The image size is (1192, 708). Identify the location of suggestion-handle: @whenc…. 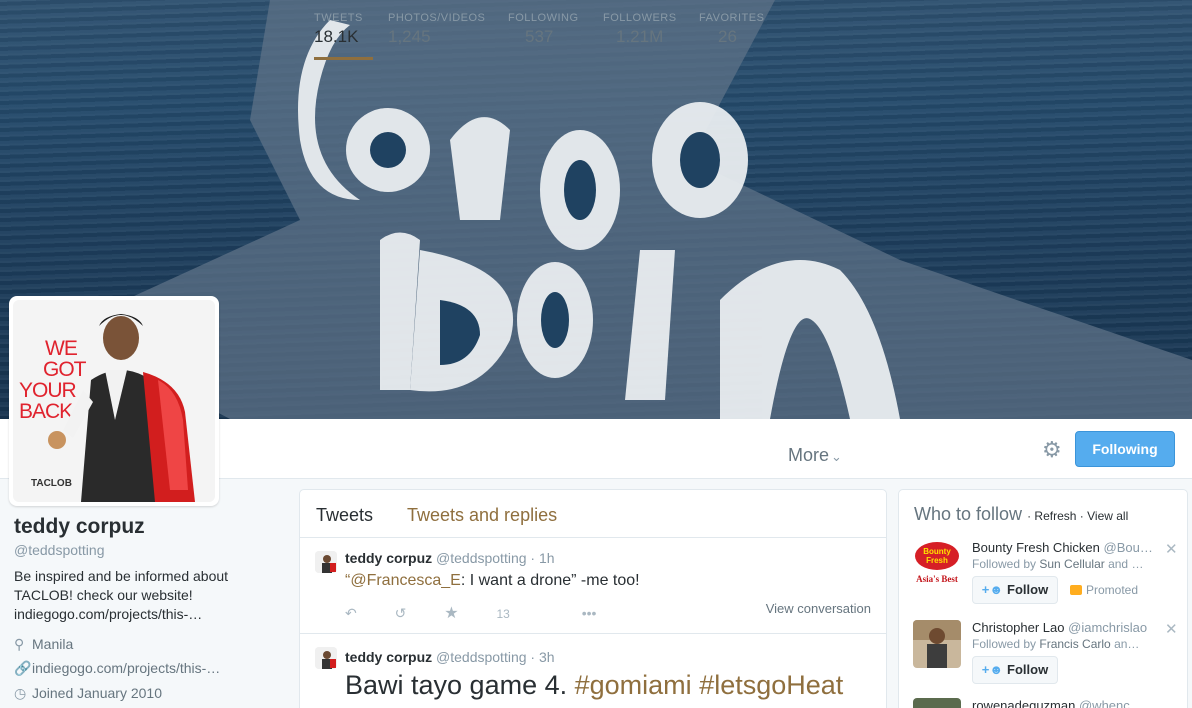
(1111, 703).